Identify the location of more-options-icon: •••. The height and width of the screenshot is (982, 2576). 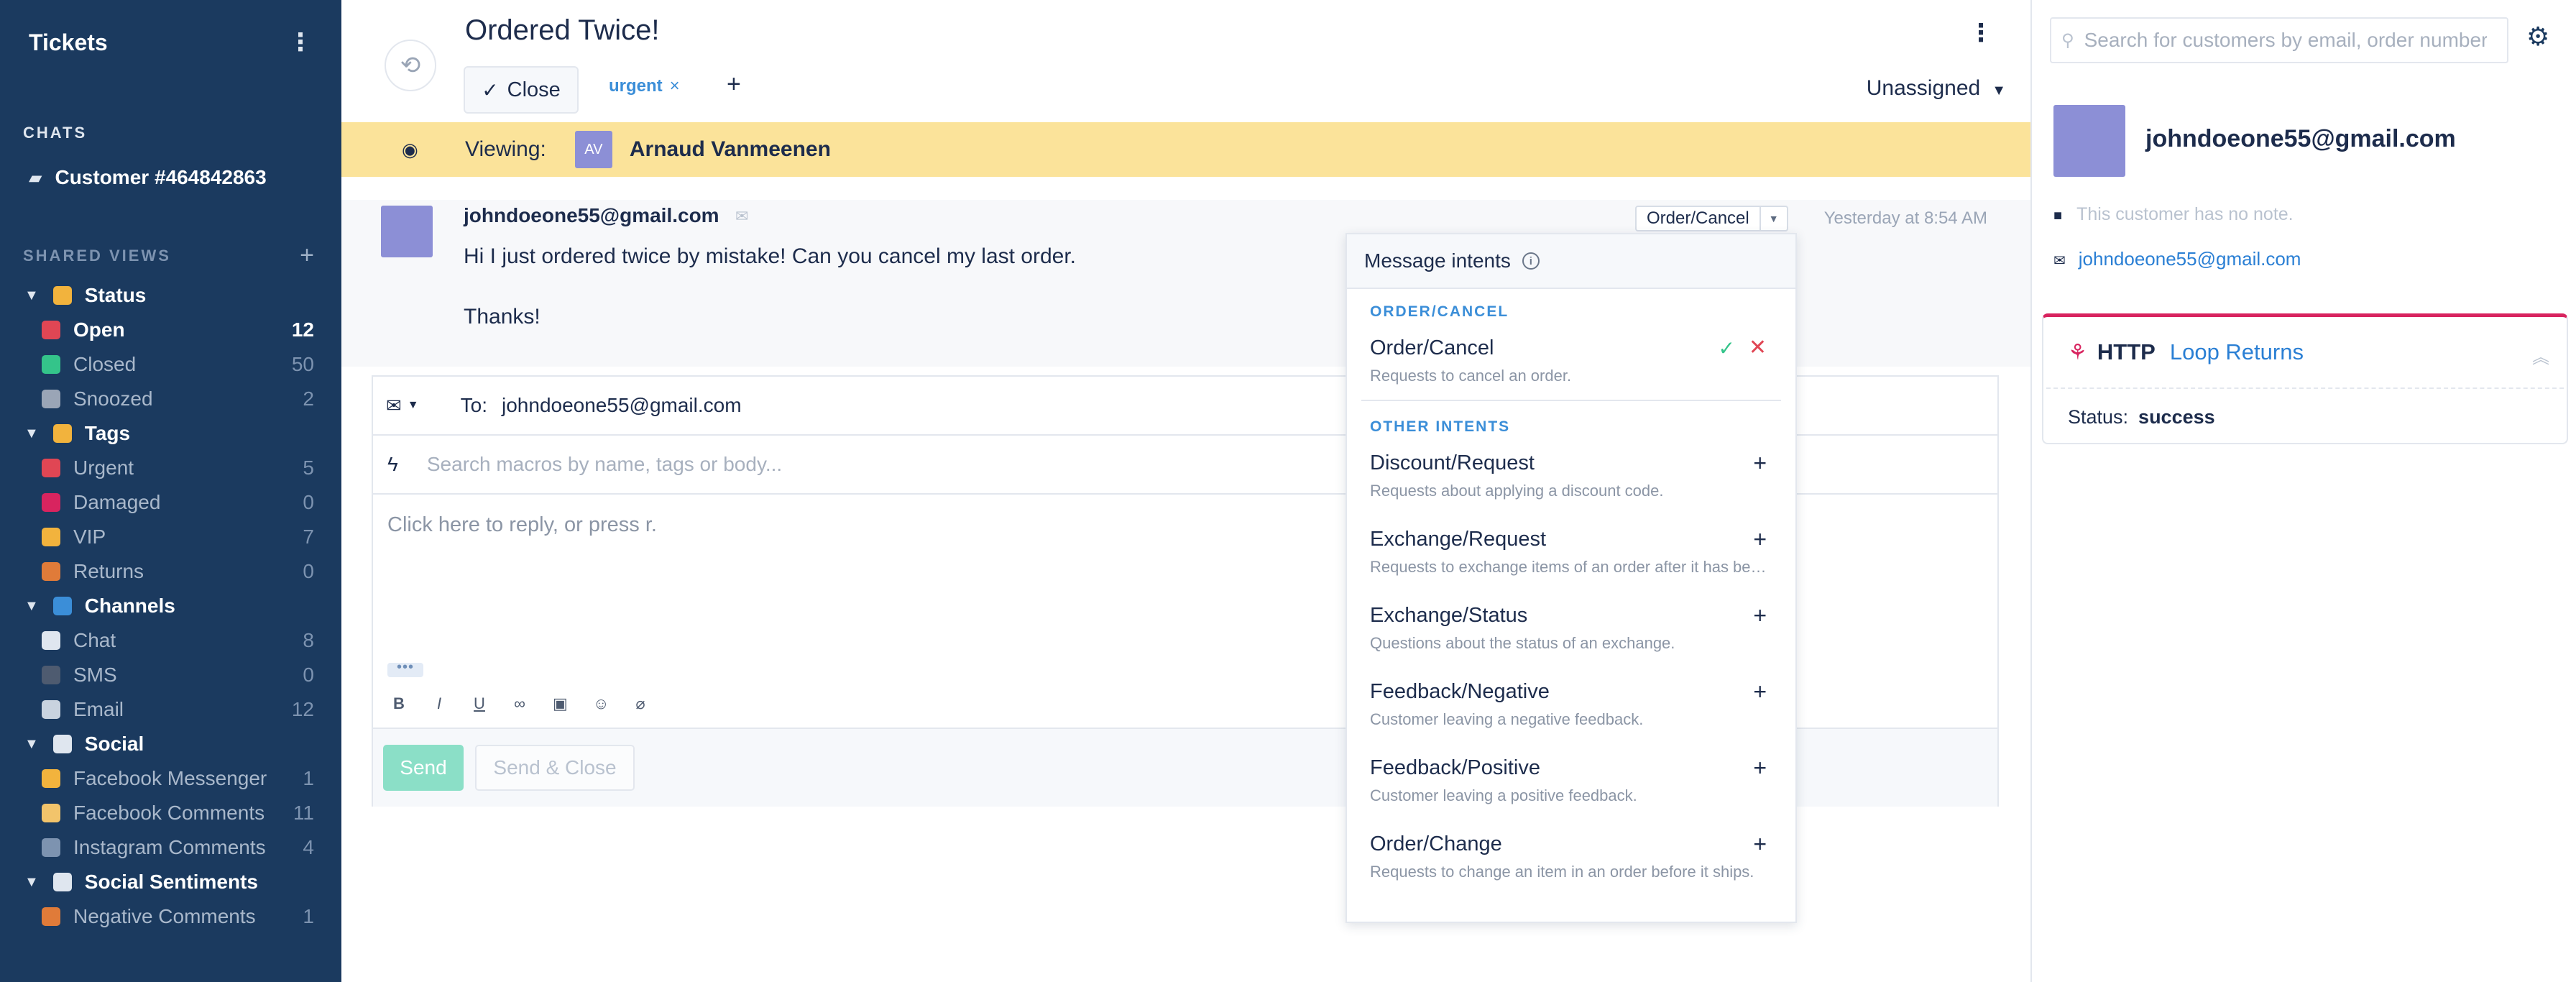
(405, 668).